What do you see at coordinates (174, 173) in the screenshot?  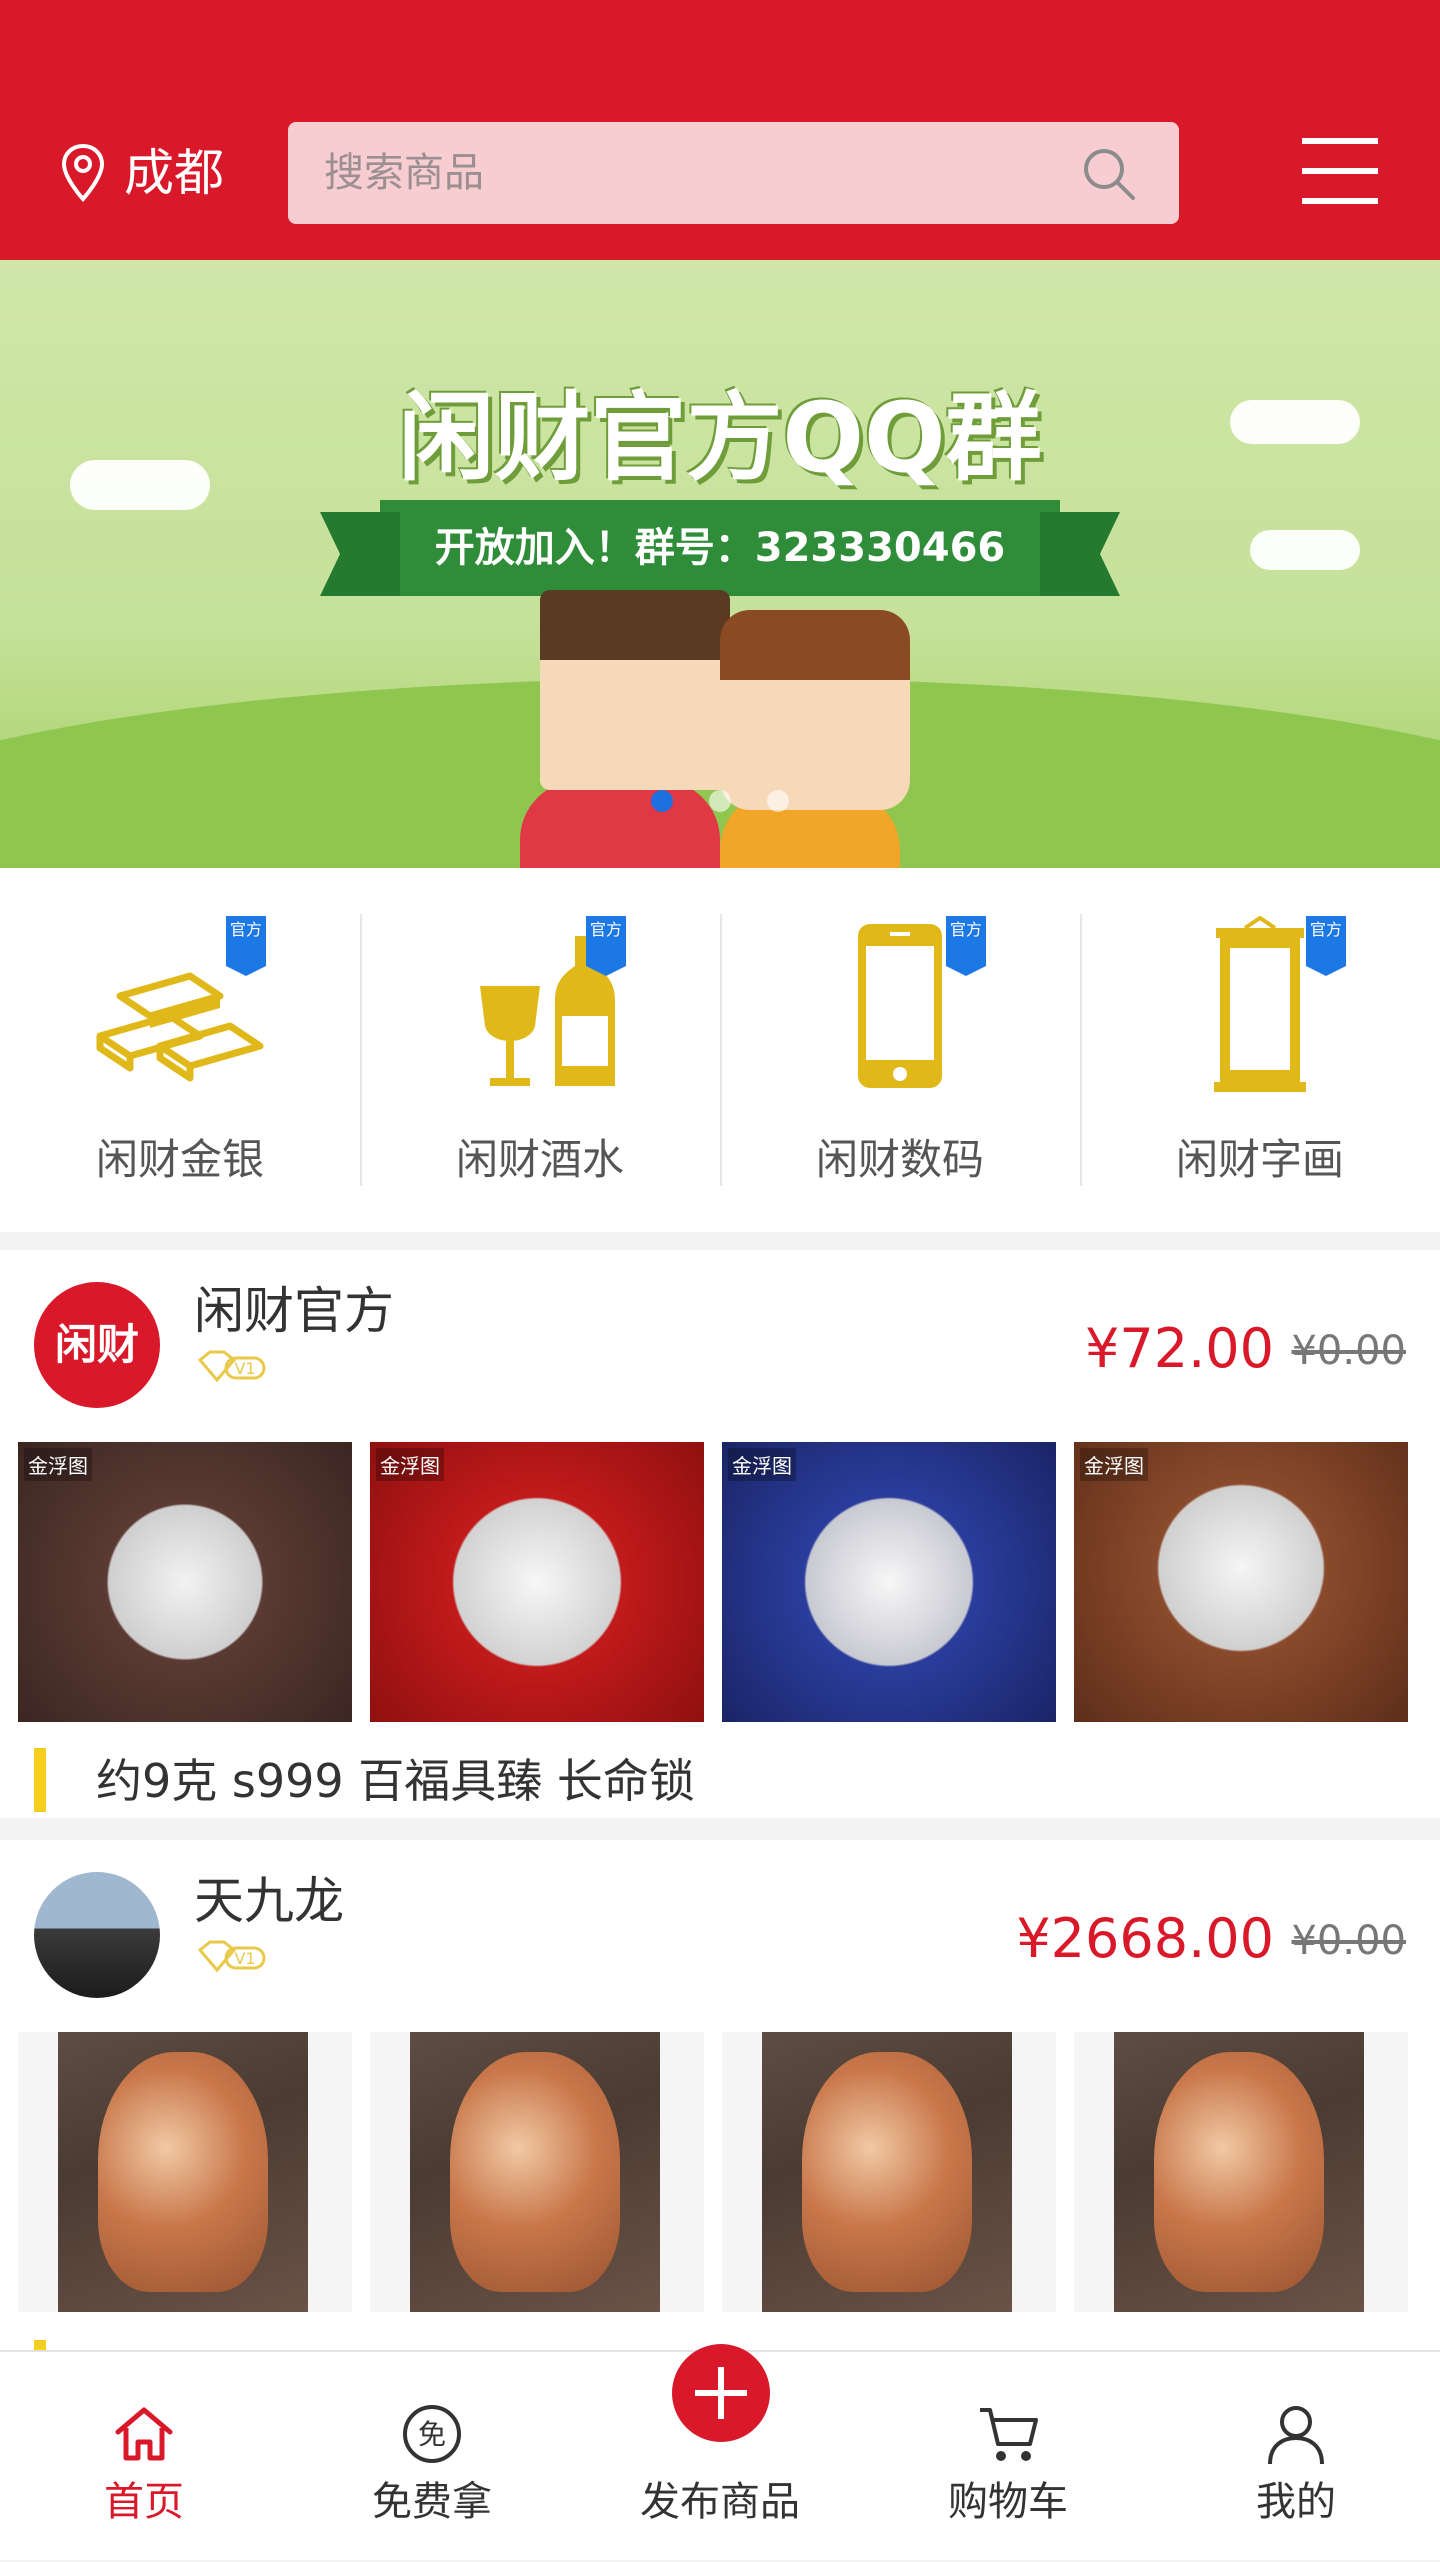 I see `city-label: 成都` at bounding box center [174, 173].